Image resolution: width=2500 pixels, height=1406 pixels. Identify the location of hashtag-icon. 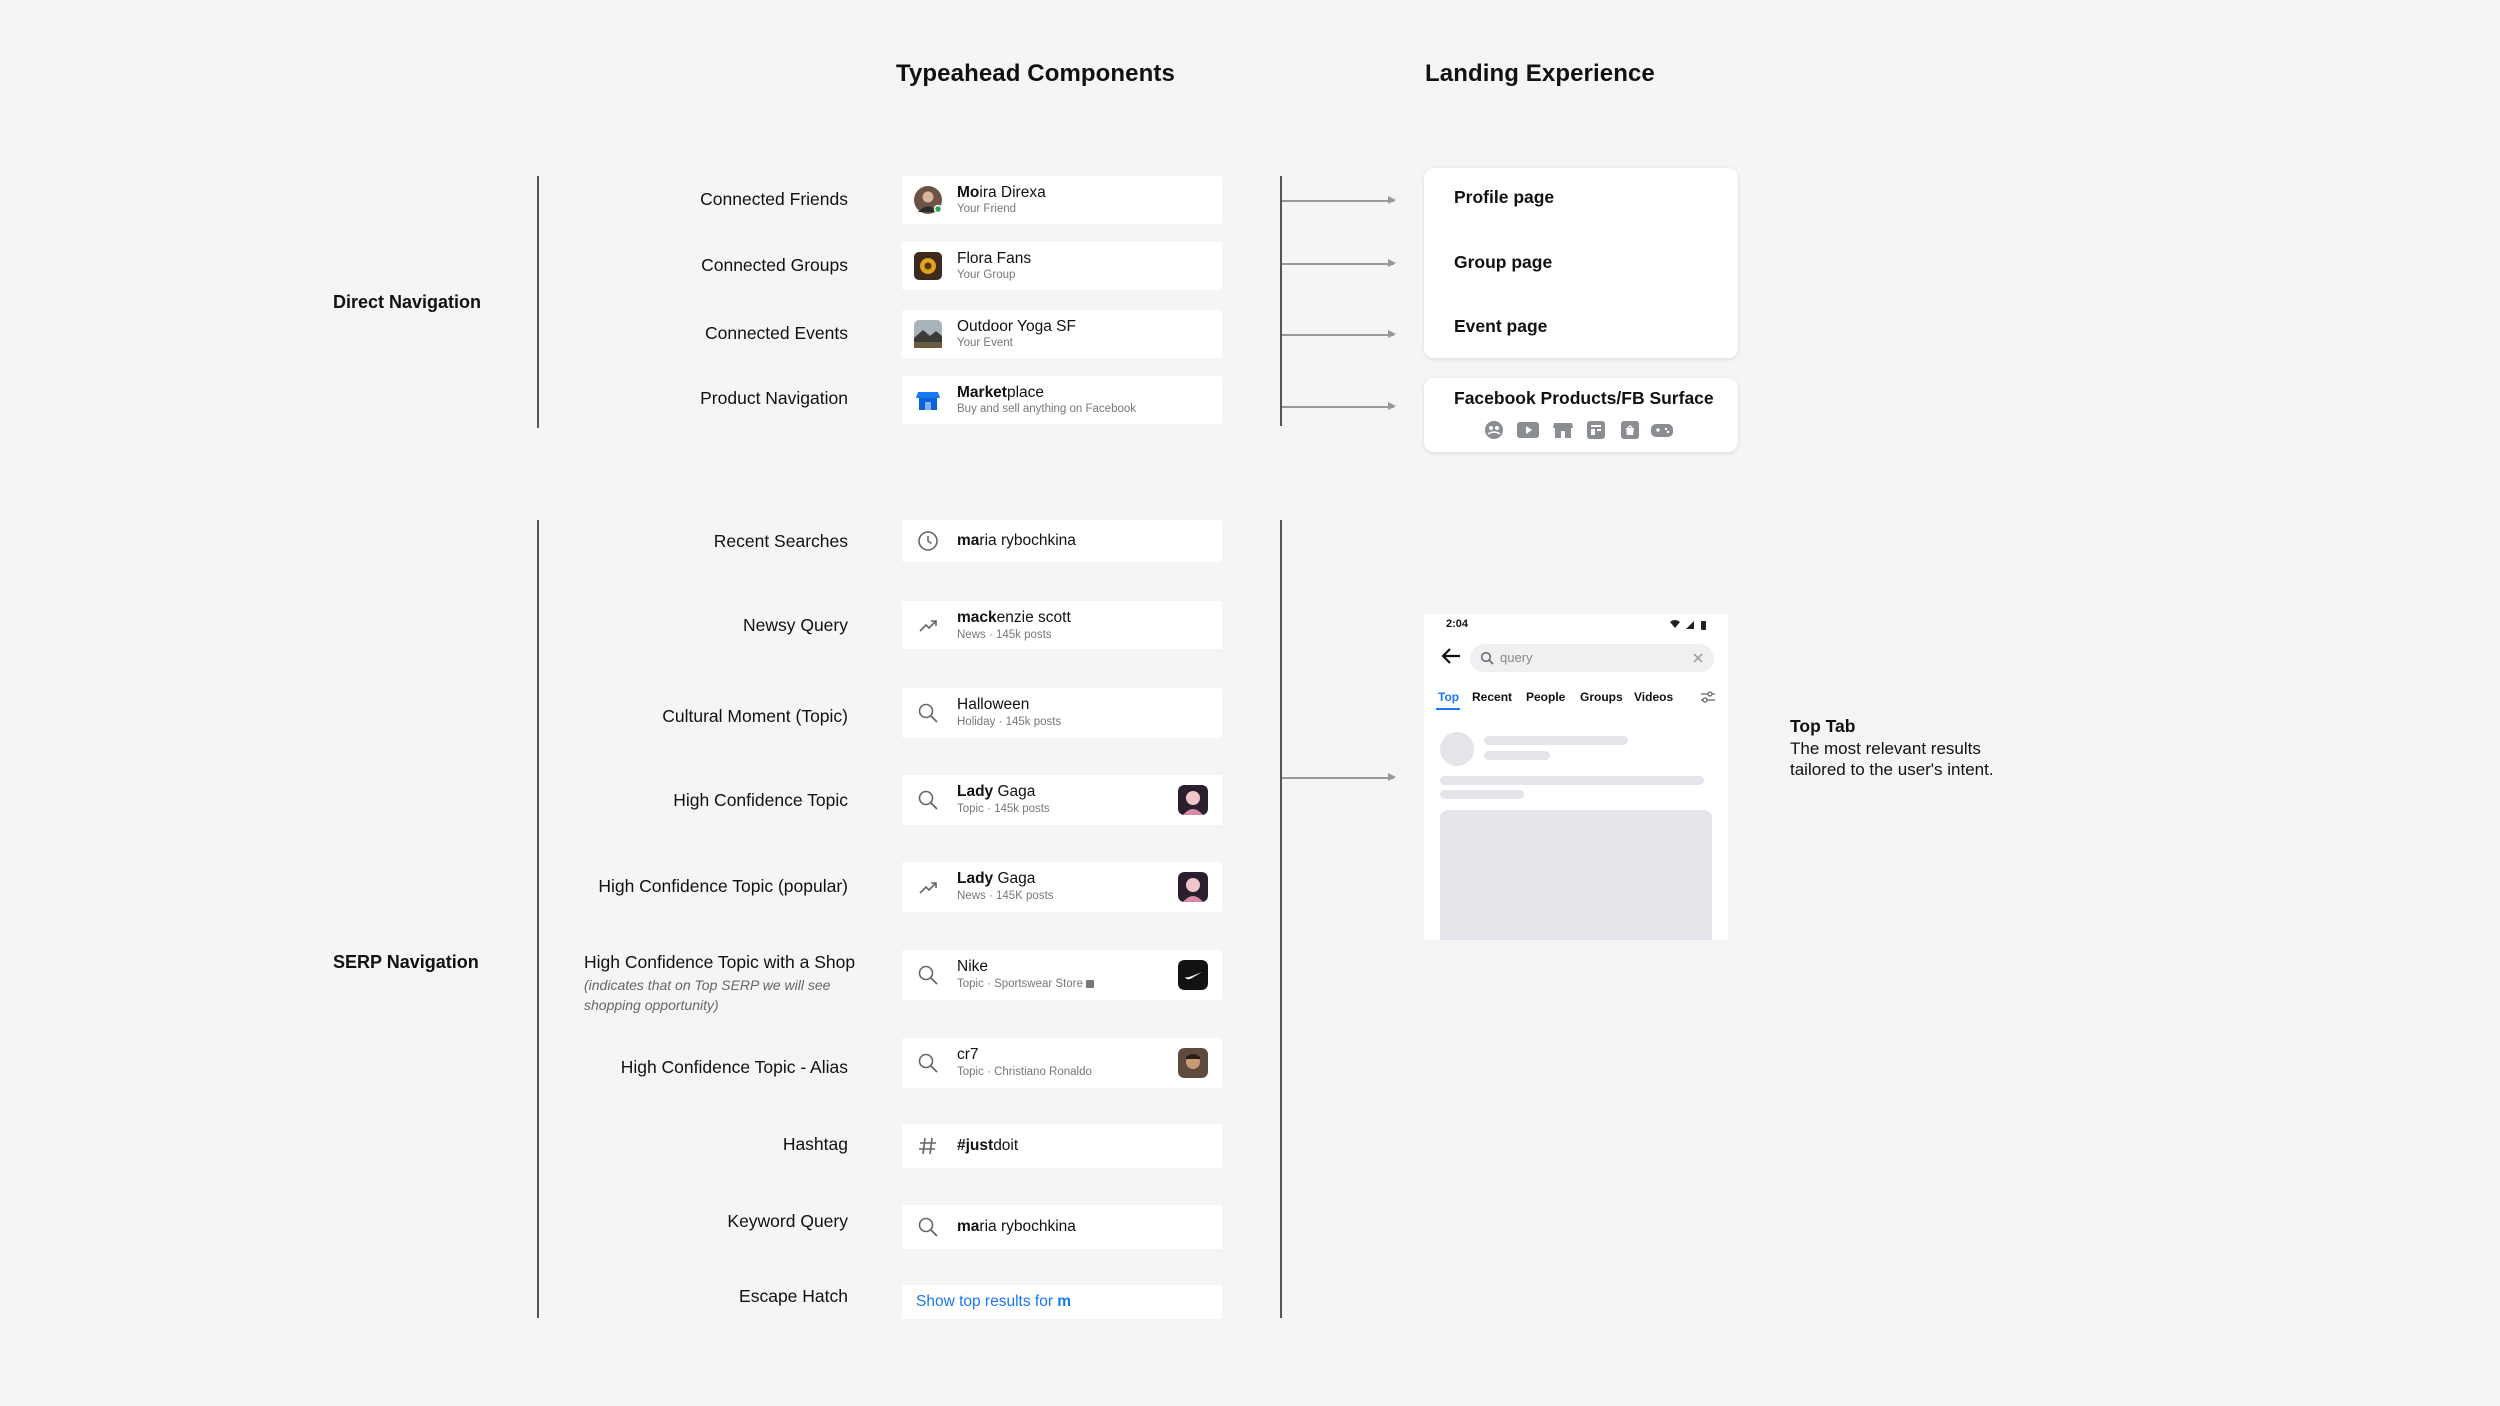
(927, 1146).